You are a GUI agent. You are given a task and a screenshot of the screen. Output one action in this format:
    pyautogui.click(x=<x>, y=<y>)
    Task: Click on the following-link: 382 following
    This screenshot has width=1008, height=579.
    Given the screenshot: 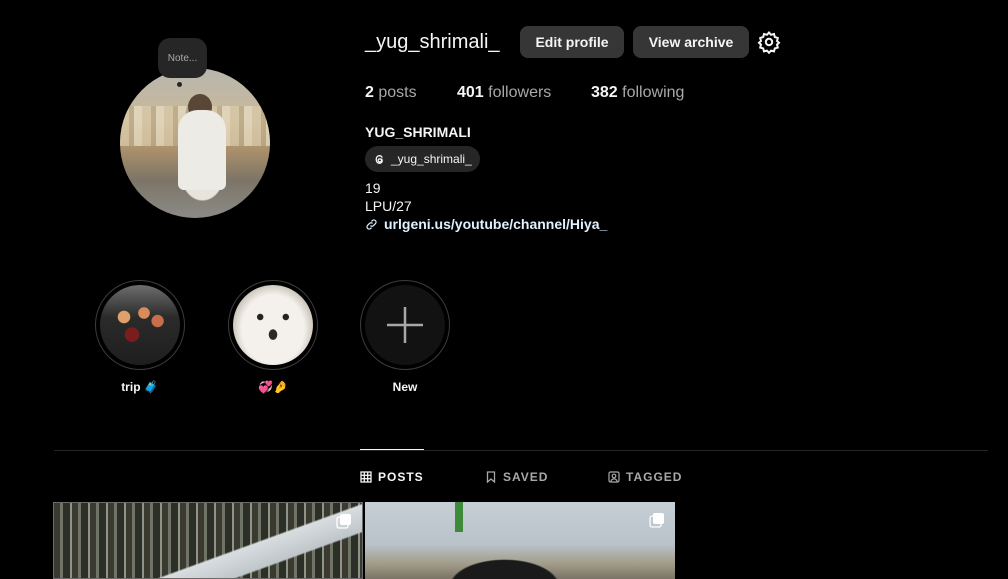 What is the action you would take?
    pyautogui.click(x=637, y=93)
    